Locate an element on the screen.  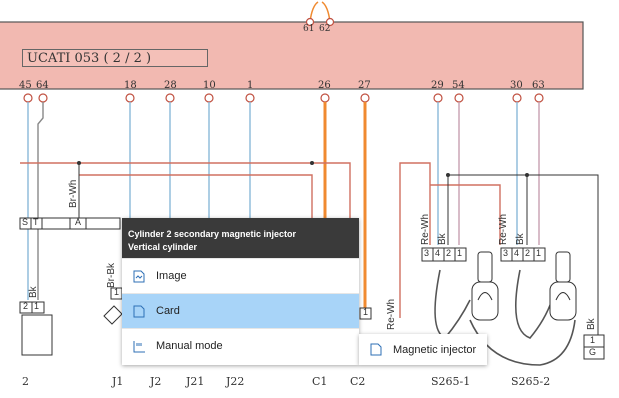
menu-item-manual-mode: Manual mode is located at coordinates (240, 345).